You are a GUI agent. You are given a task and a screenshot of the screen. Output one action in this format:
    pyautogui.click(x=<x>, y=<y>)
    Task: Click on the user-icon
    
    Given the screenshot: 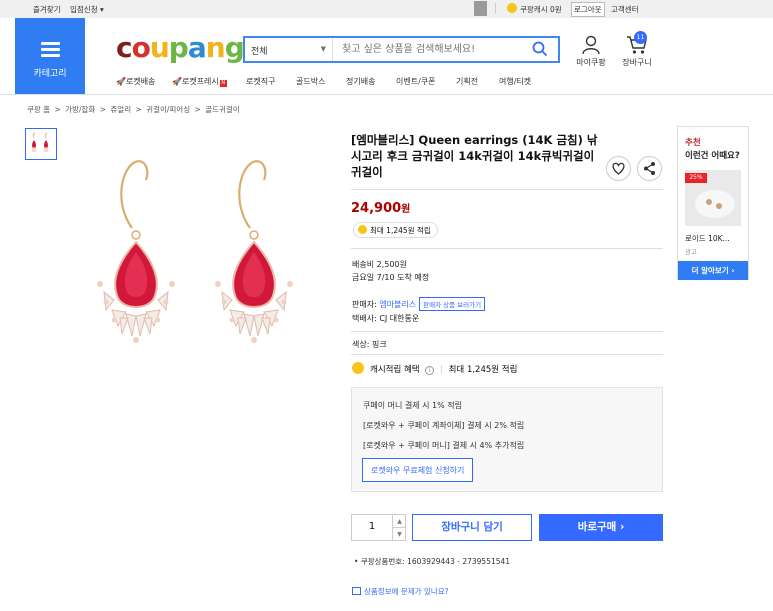 What is the action you would take?
    pyautogui.click(x=591, y=45)
    